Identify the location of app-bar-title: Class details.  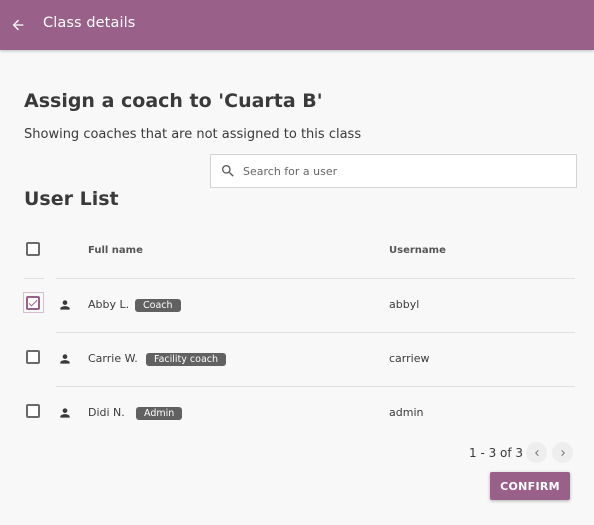
(89, 23).